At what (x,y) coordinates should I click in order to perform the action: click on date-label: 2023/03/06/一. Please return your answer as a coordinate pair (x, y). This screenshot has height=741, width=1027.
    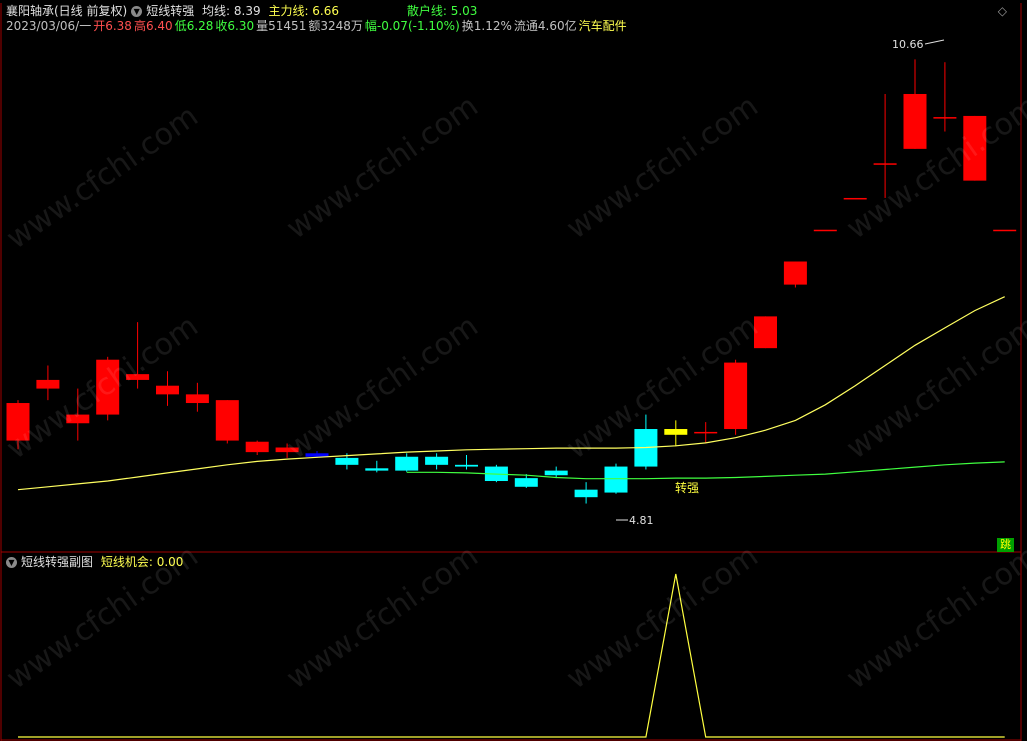
    Looking at the image, I should click on (49, 26).